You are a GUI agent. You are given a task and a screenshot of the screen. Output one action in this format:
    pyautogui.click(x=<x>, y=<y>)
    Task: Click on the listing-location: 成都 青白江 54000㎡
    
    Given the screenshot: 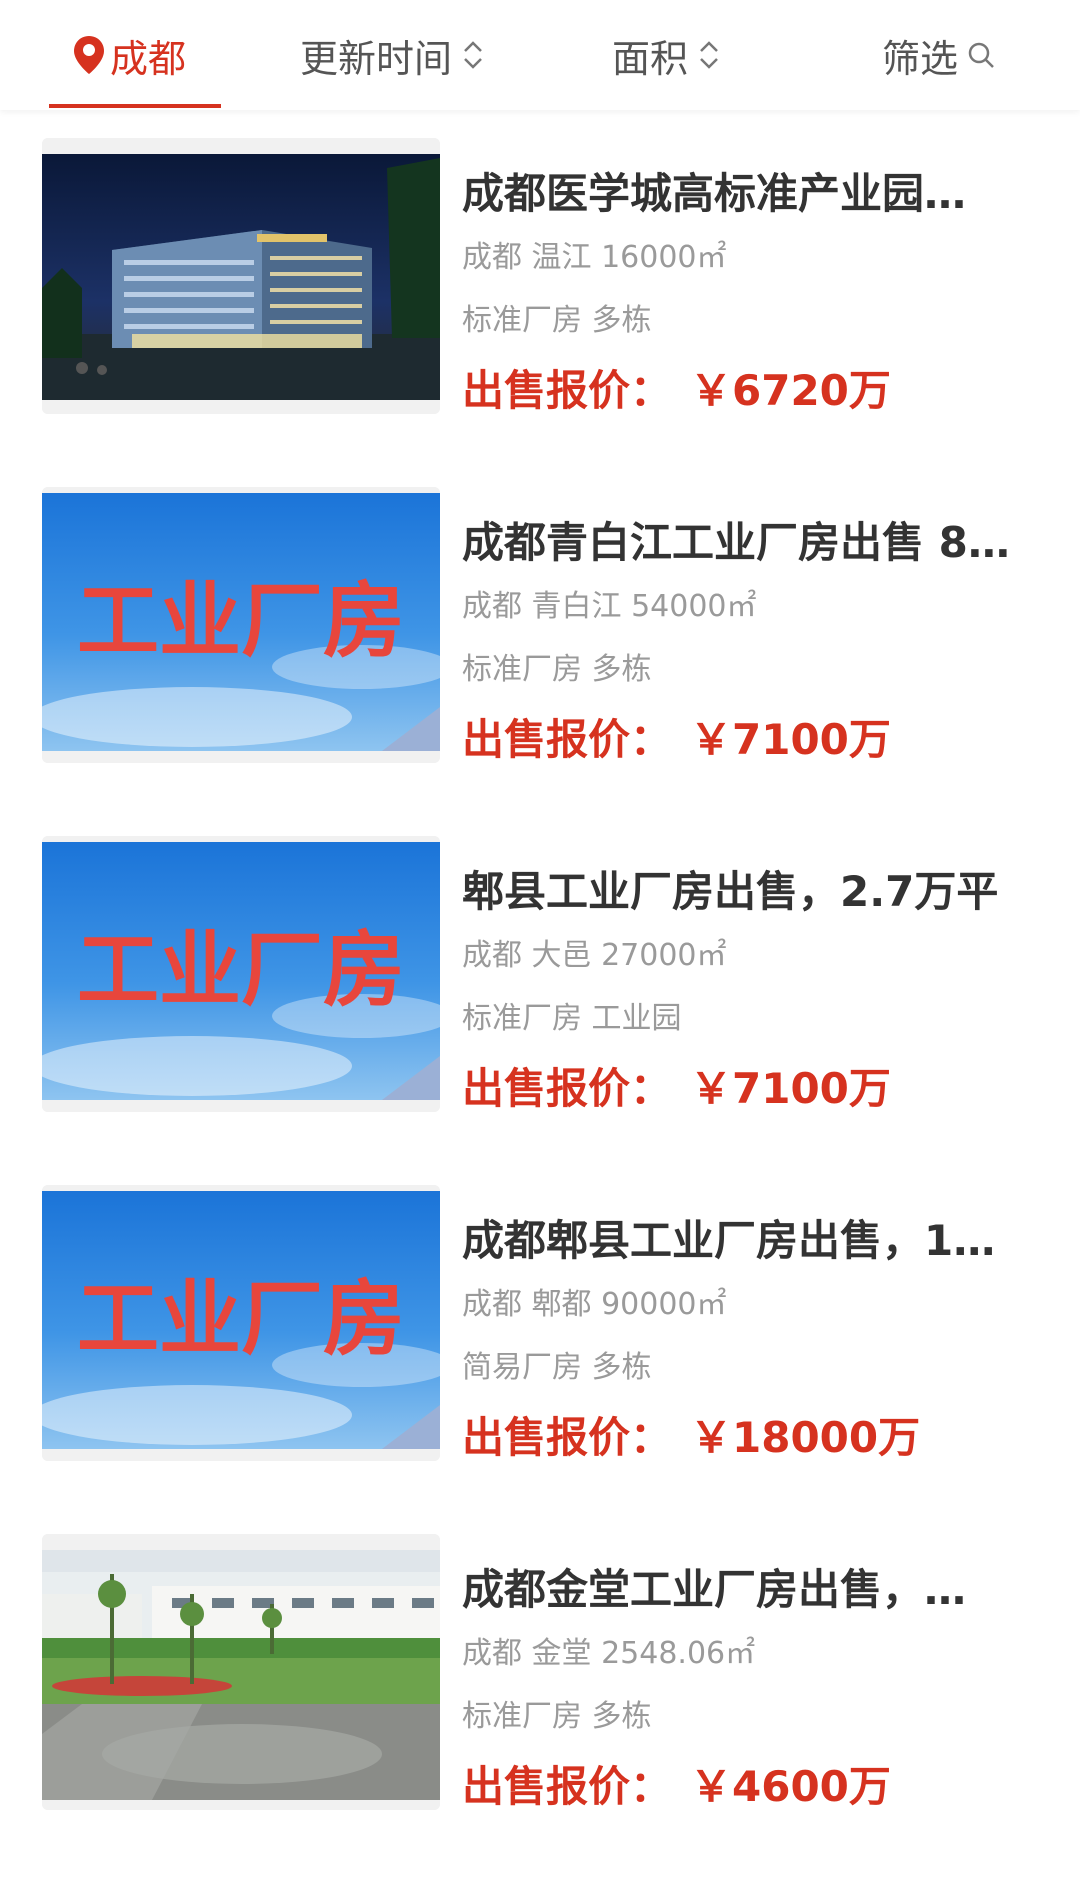 What is the action you would take?
    pyautogui.click(x=609, y=606)
    